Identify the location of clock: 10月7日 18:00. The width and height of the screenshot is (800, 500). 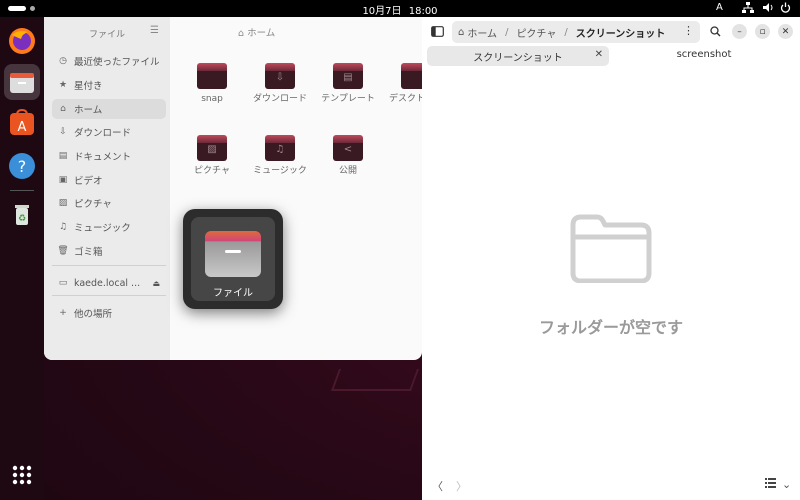
(400, 9).